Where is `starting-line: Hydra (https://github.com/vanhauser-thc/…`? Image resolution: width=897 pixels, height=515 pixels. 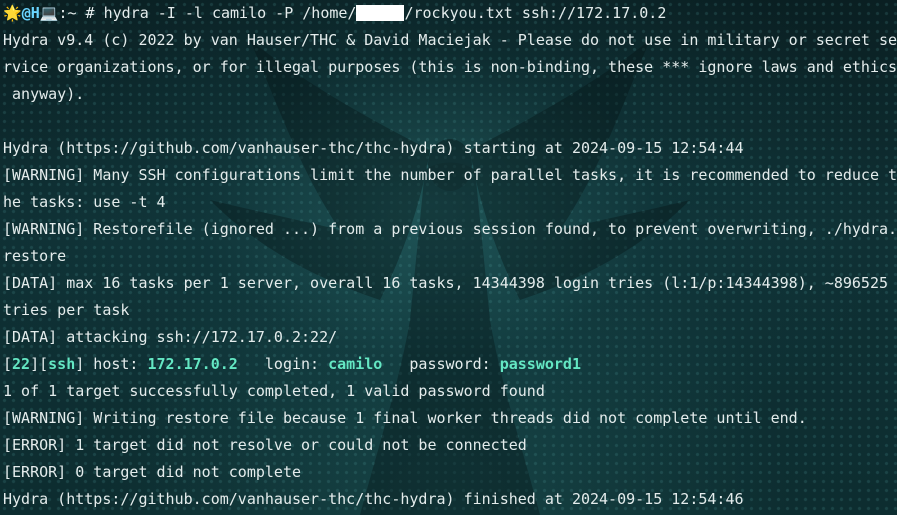 starting-line: Hydra (https://github.com/vanhauser-thc/… is located at coordinates (373, 148).